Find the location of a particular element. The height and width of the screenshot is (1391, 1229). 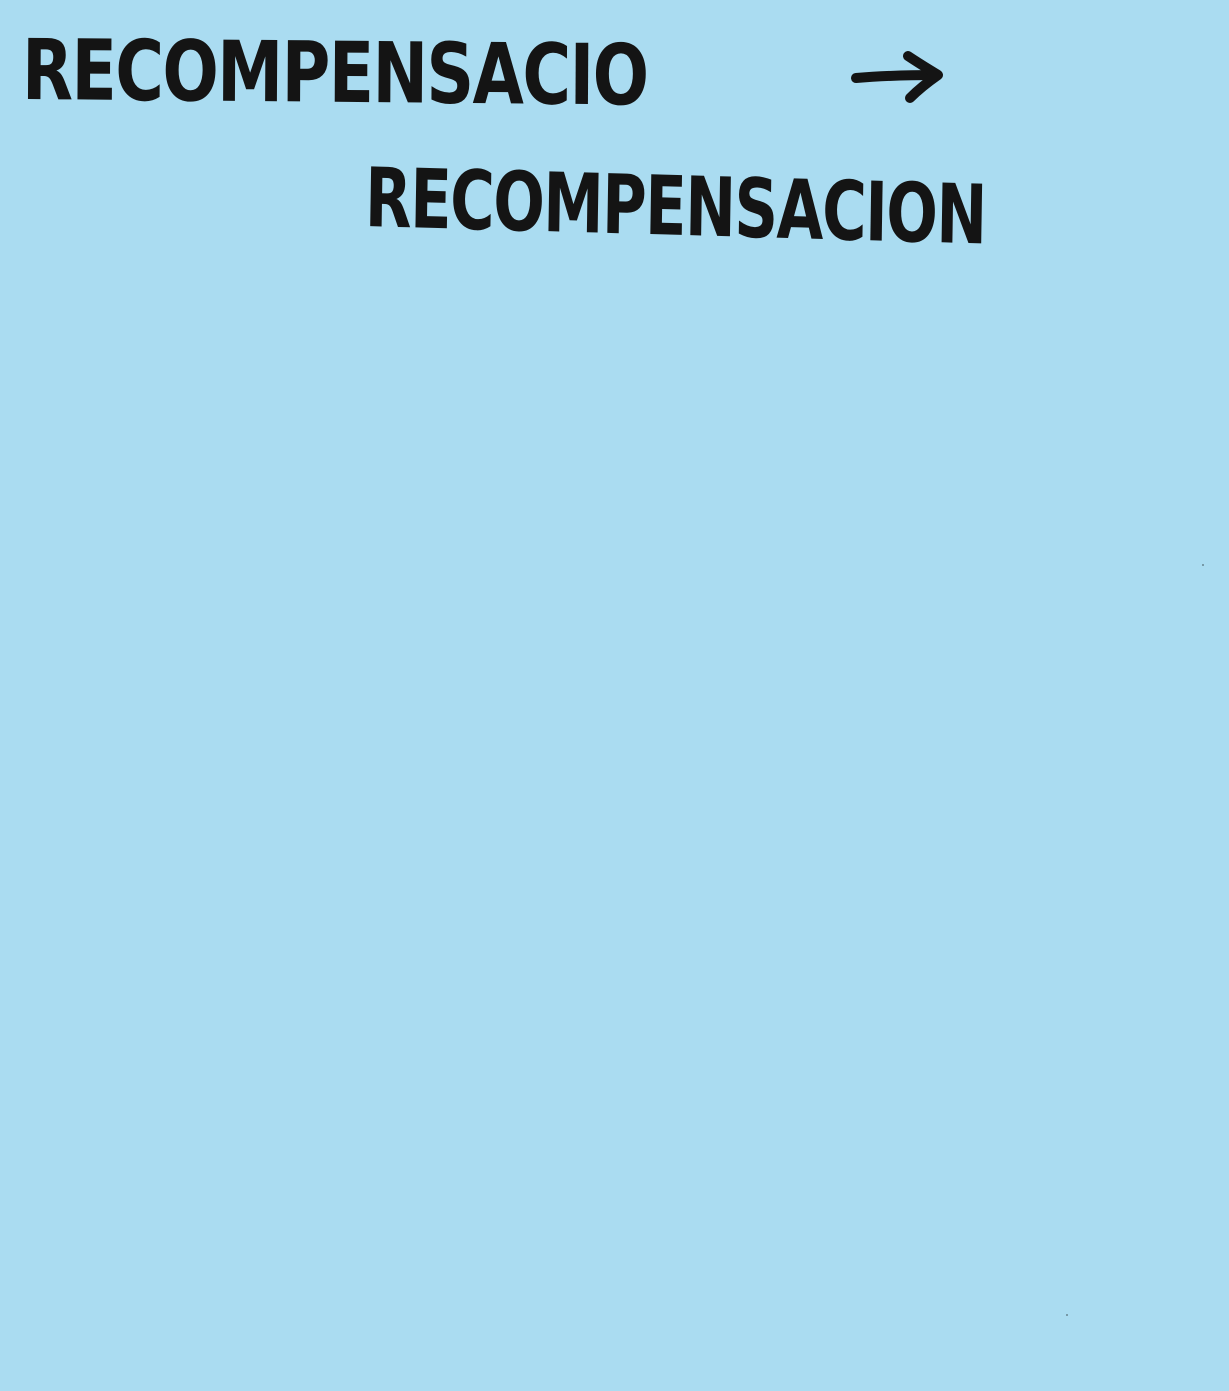

handwritten-original-word: RECOMPENSACIO is located at coordinates (334, 73).